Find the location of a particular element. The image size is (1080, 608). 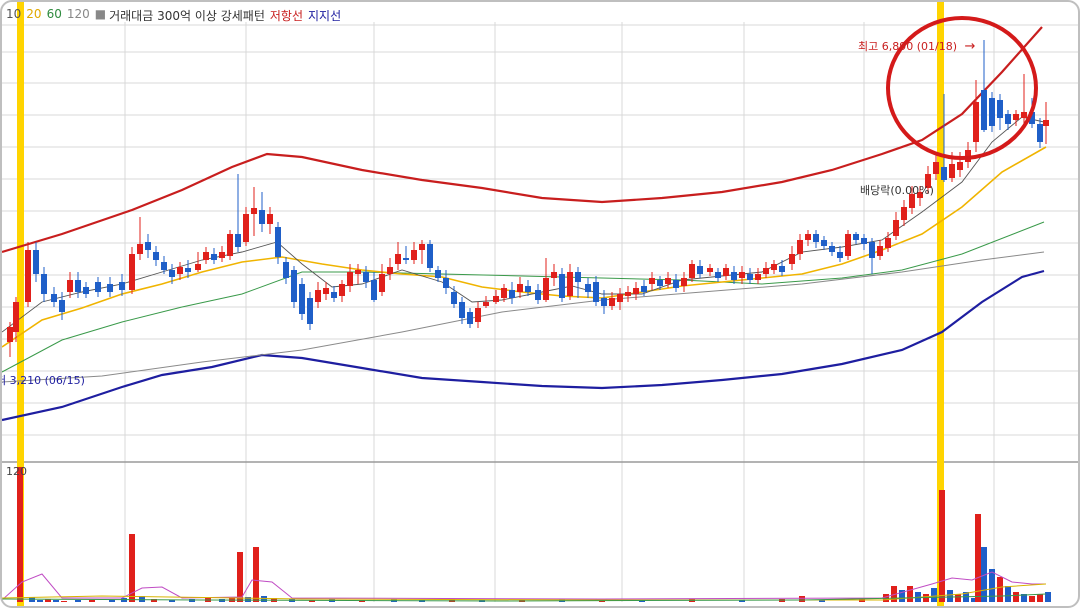

high-price-text: 최고 6,890 (01/18) is located at coordinates (908, 46).